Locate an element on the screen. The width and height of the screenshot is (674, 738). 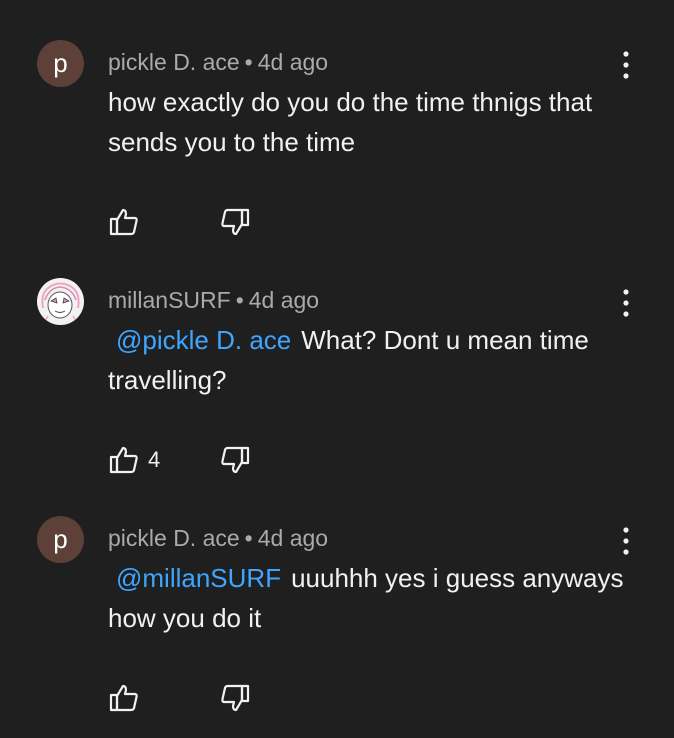
like-button: 4 is located at coordinates (134, 460).